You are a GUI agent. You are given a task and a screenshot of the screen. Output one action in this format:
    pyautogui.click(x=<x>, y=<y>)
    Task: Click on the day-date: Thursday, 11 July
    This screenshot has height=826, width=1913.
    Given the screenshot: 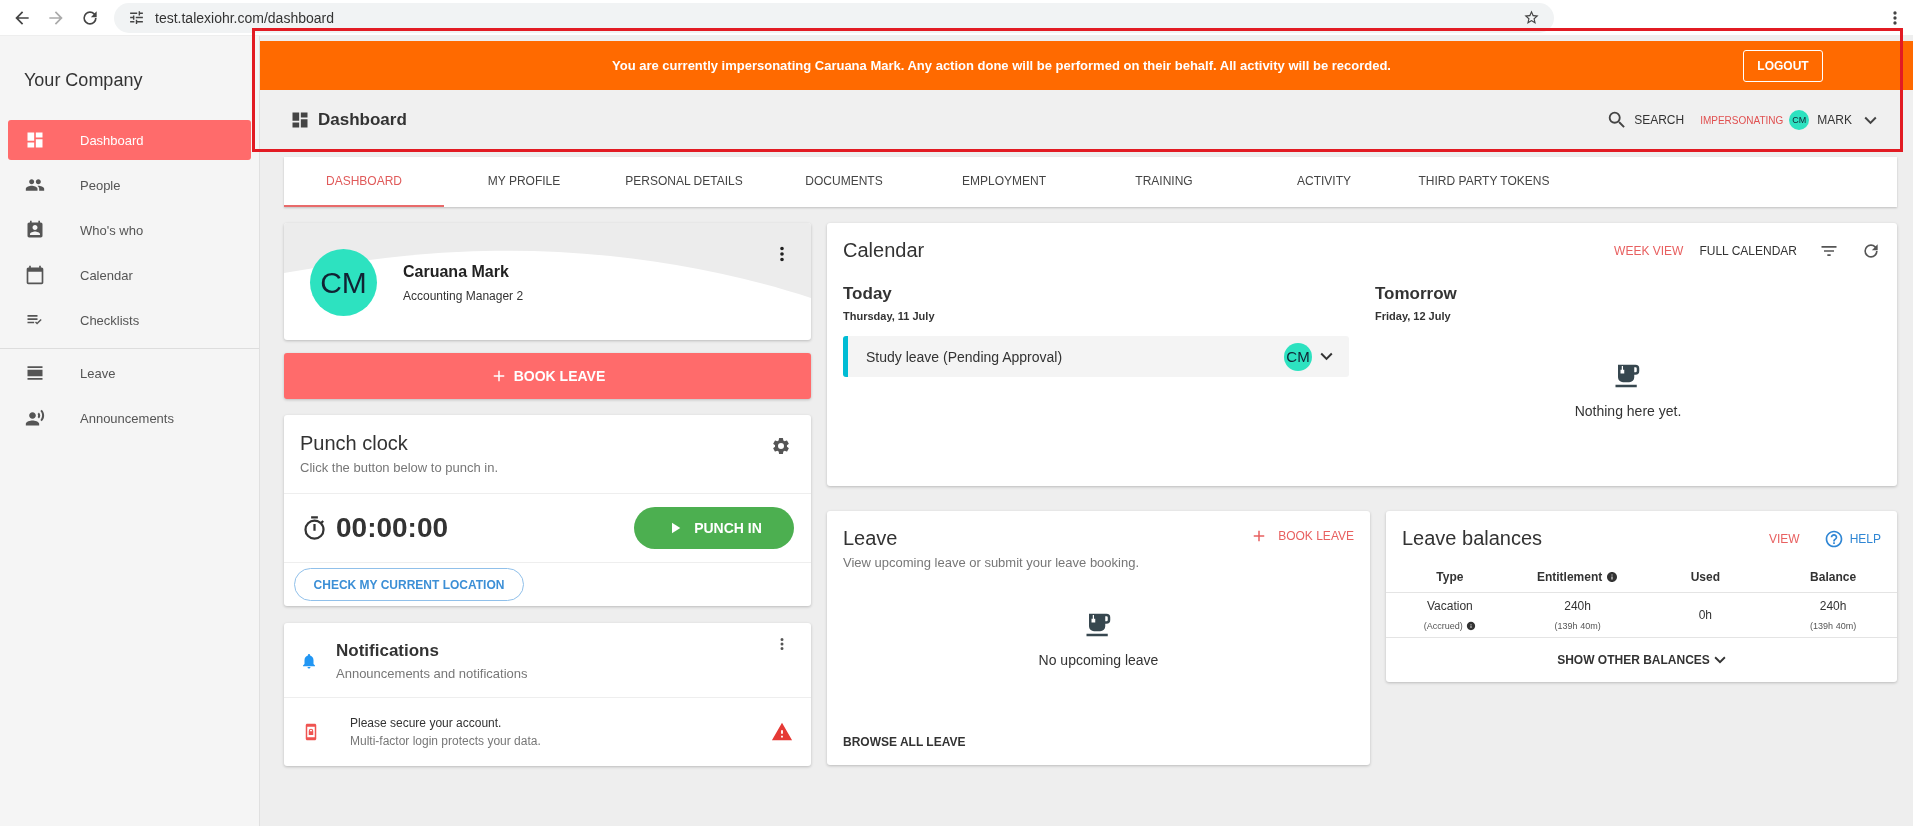 What is the action you would take?
    pyautogui.click(x=889, y=316)
    